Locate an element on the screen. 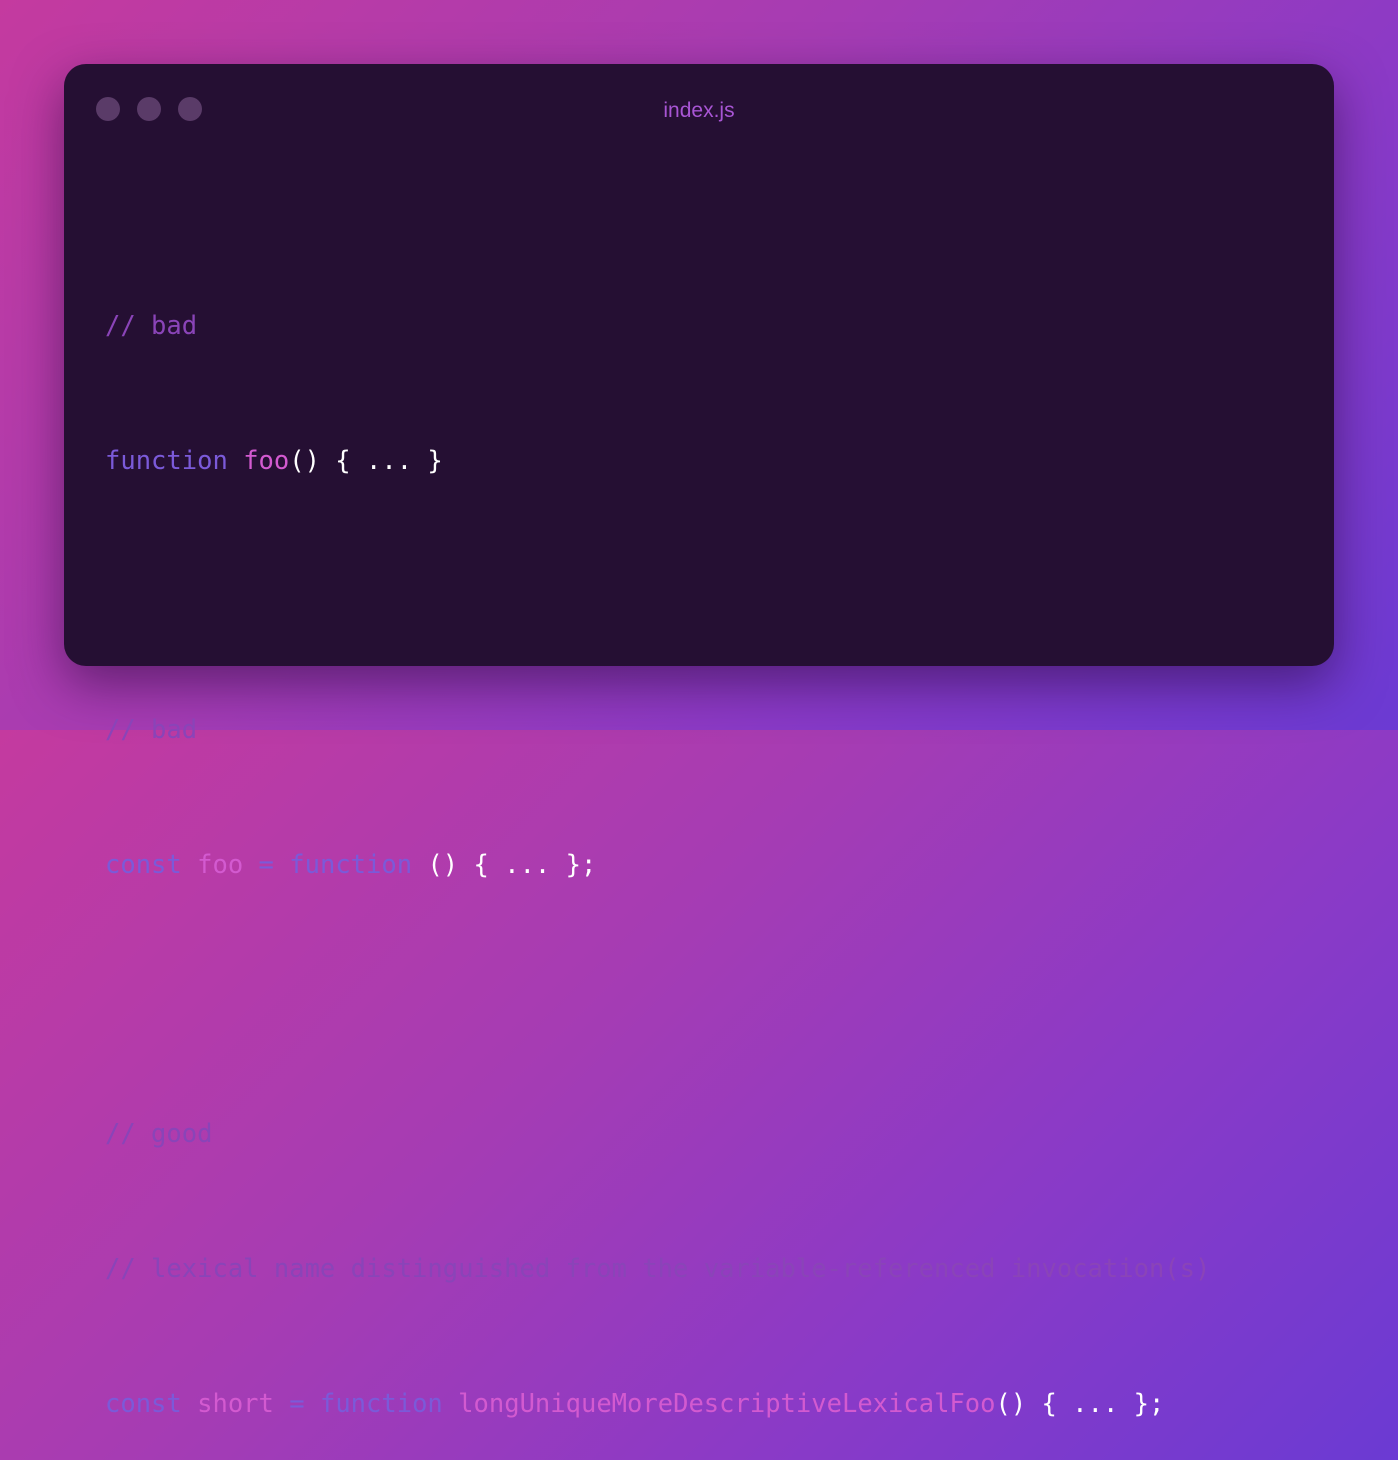 The height and width of the screenshot is (1460, 1398). code-line: function foo() { ... } is located at coordinates (657, 461).